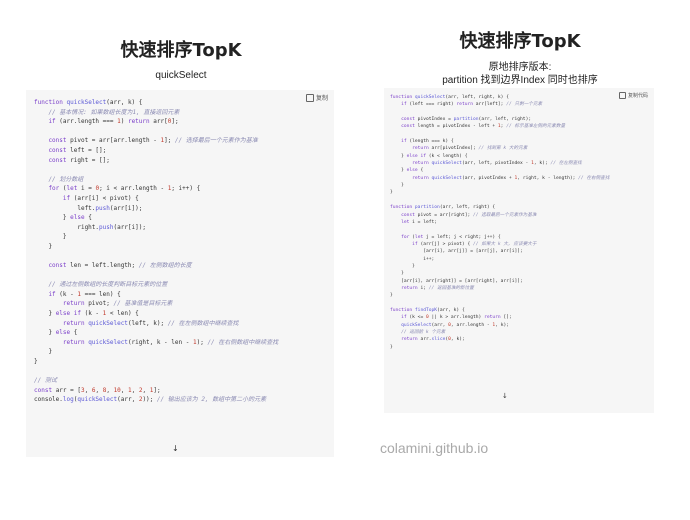  Describe the element at coordinates (401, 237) in the screenshot. I see `code-token: for` at that location.